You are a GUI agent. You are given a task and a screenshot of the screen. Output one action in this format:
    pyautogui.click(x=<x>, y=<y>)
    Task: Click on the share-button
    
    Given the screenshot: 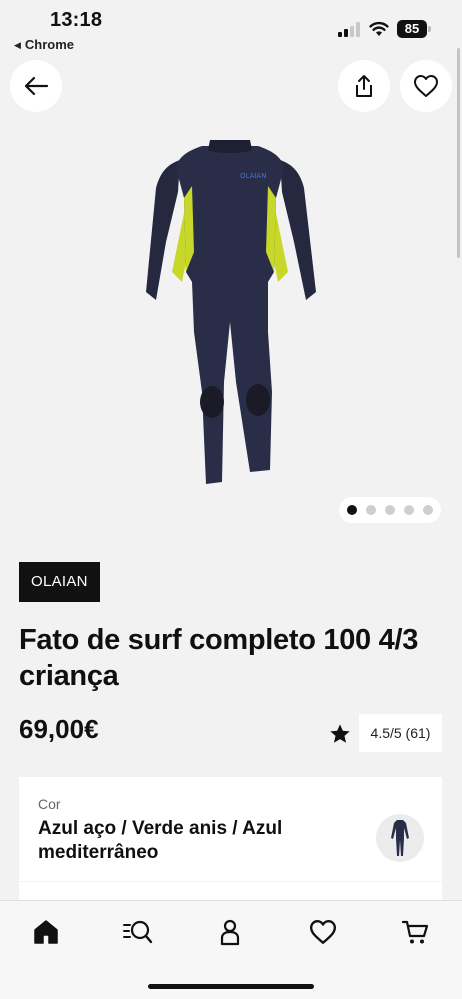 What is the action you would take?
    pyautogui.click(x=364, y=86)
    